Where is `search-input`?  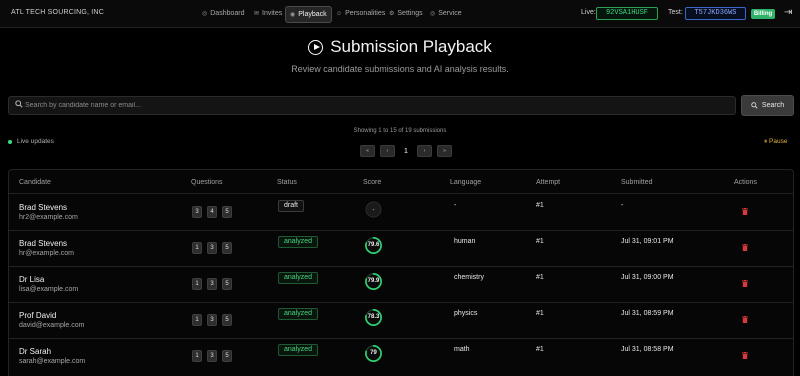 search-input is located at coordinates (375, 105).